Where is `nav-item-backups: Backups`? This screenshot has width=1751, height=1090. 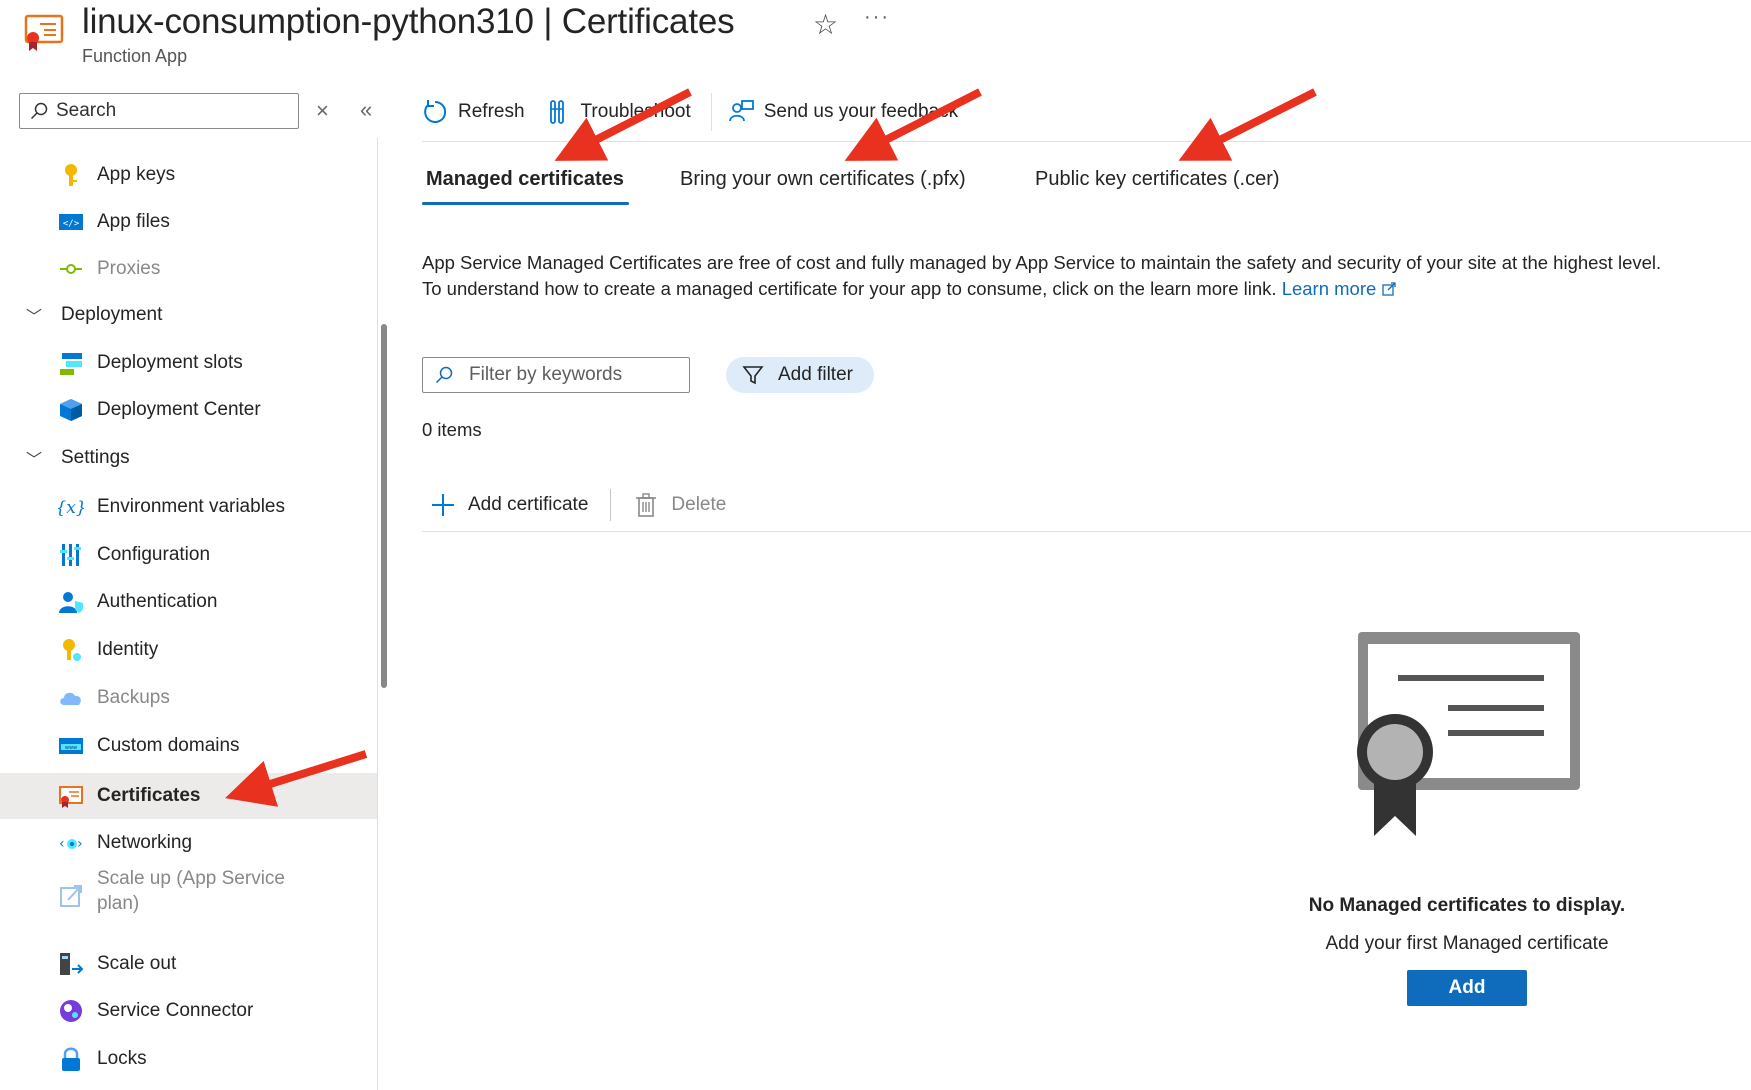
nav-item-backups: Backups is located at coordinates (188, 698).